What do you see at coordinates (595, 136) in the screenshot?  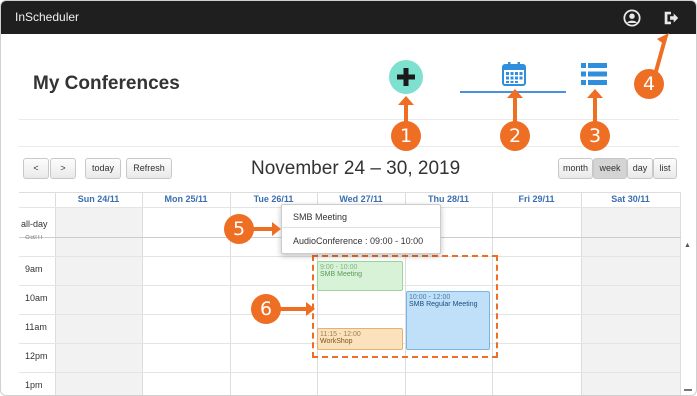 I see `marker-3: 3` at bounding box center [595, 136].